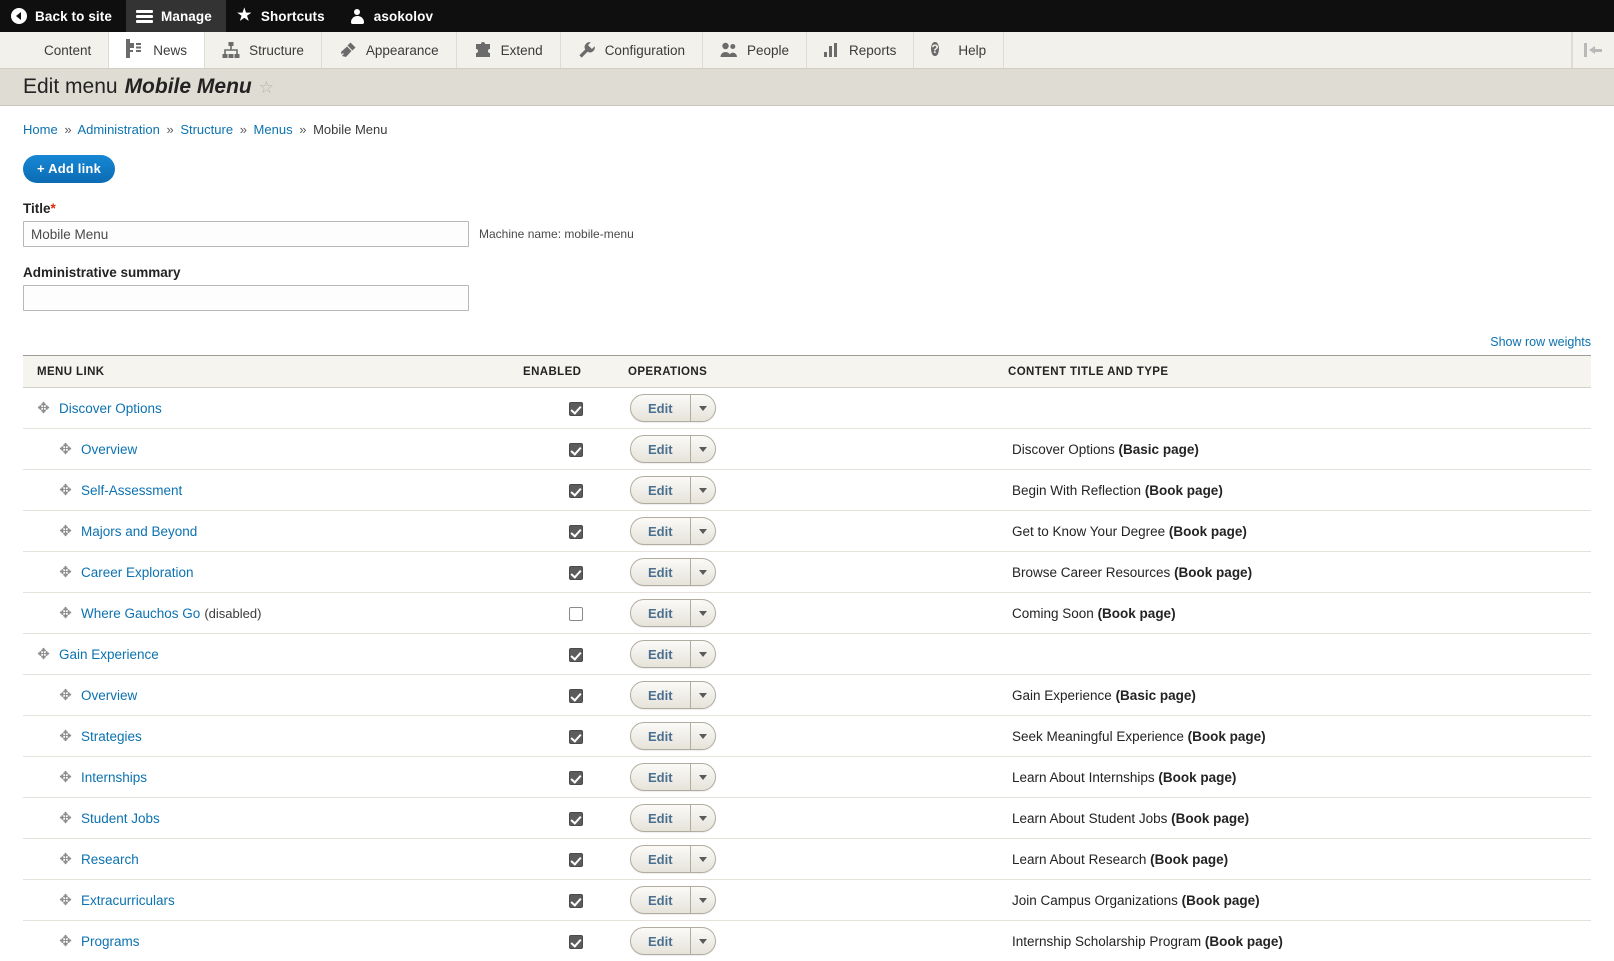 The image size is (1614, 961). What do you see at coordinates (206, 129) in the screenshot?
I see `breadcrumb-item-structure: Structure` at bounding box center [206, 129].